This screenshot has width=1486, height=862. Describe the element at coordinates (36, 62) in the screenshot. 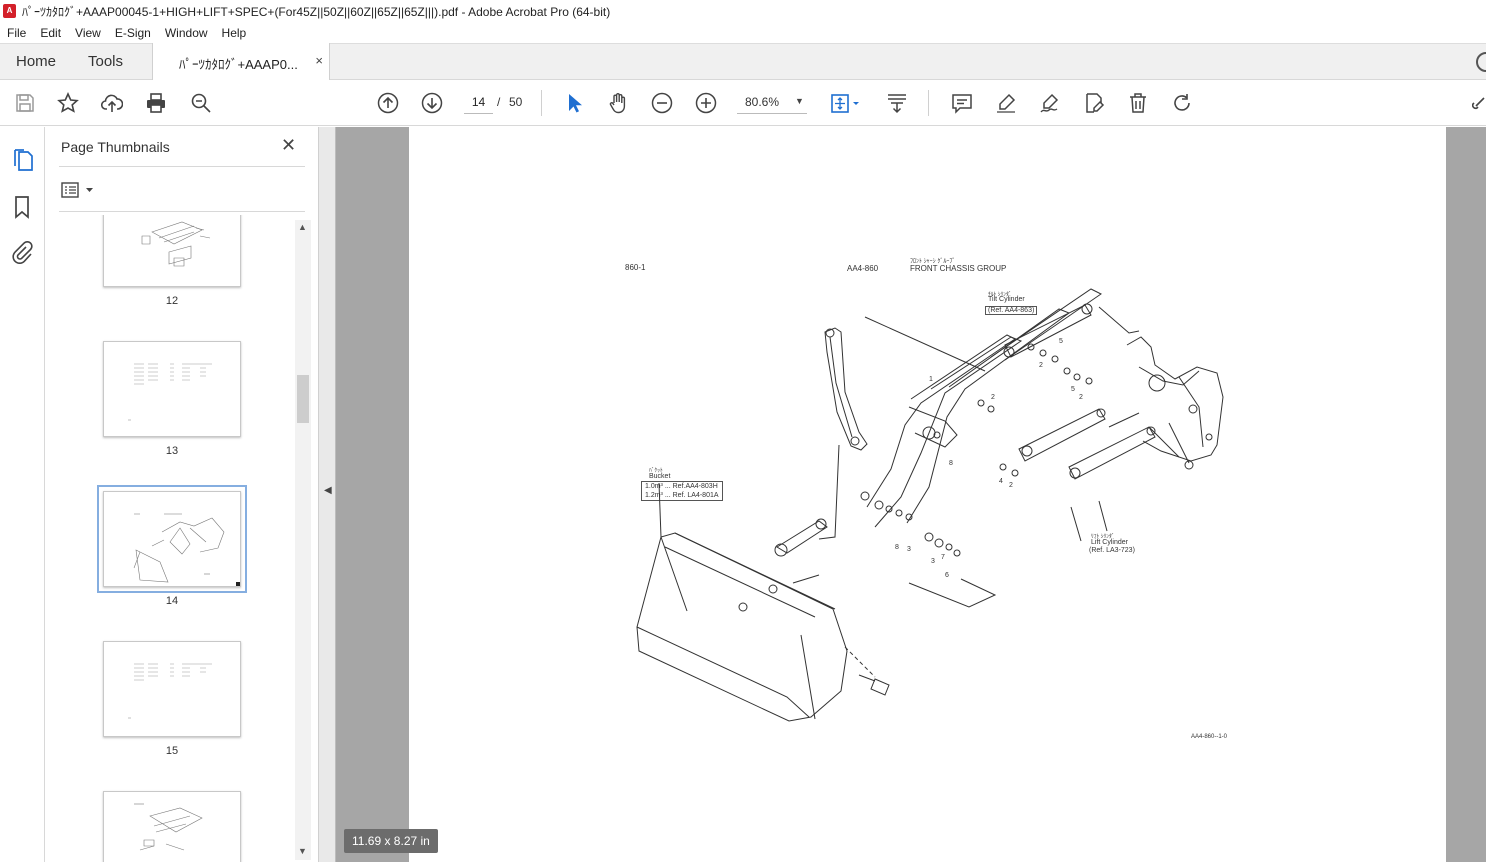

I see `tab-home: Home` at that location.